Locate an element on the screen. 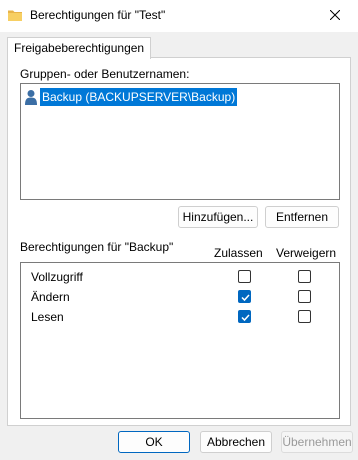  groups-label: Gruppen- oder Benutzernamen: is located at coordinates (105, 74).